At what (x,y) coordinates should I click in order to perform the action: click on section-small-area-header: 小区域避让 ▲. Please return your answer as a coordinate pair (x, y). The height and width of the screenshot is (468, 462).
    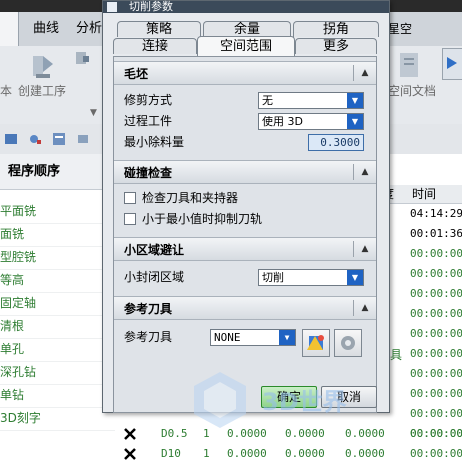
    Looking at the image, I should click on (245, 249).